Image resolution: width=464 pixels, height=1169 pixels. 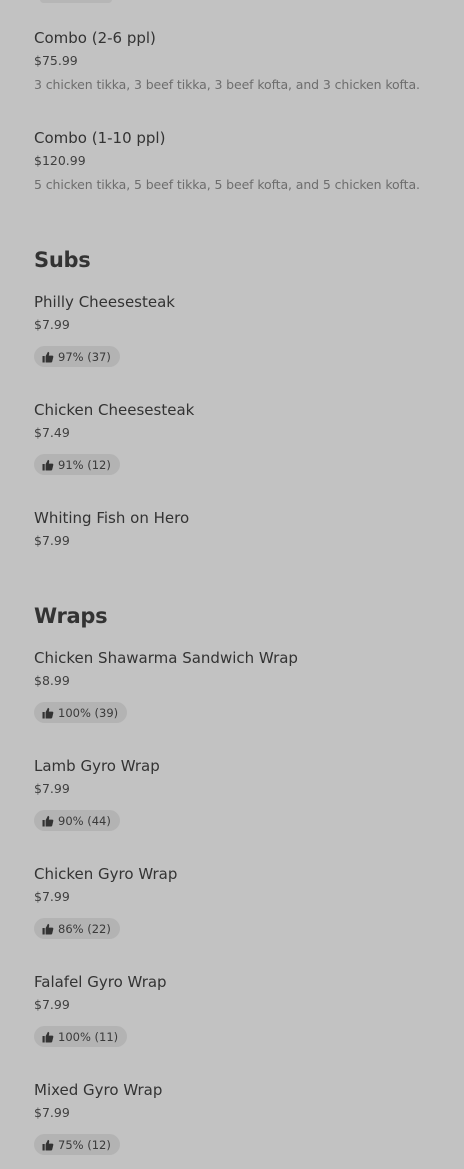 What do you see at coordinates (239, 528) in the screenshot?
I see `menu-item-whiting-fish-on-hero: Whiting Fish on Hero $7.99` at bounding box center [239, 528].